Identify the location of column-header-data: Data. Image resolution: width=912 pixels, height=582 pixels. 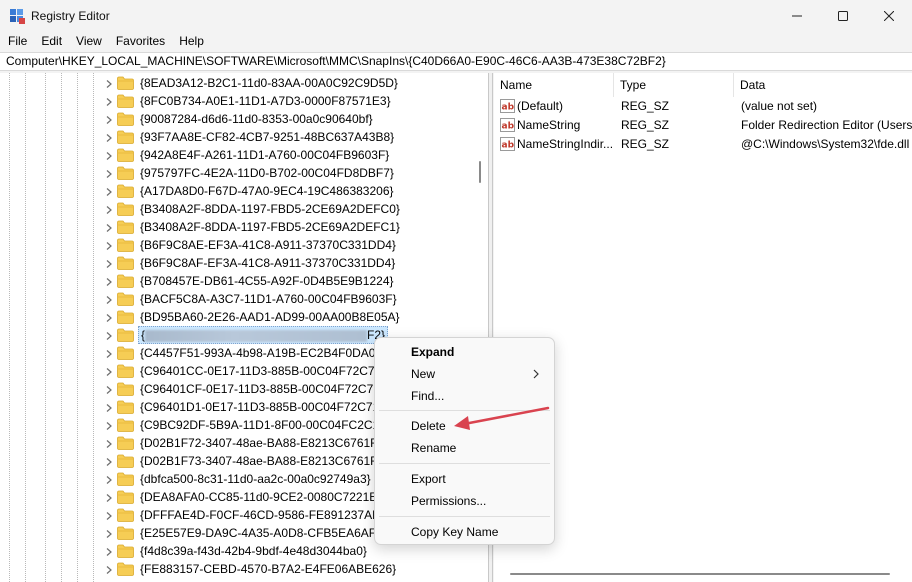
(823, 85).